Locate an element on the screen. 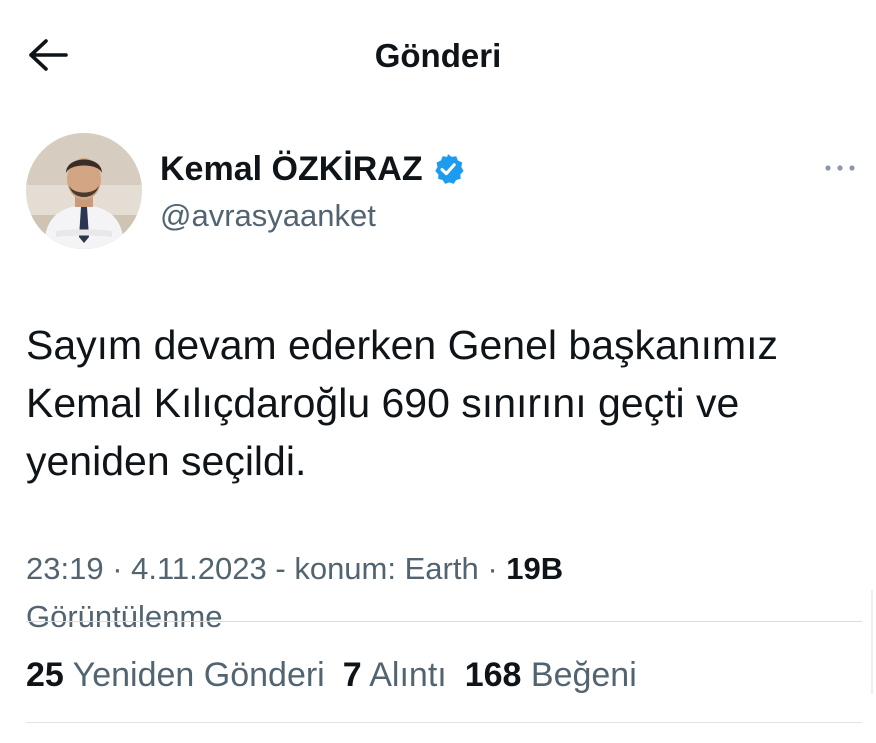 This screenshot has height=743, width=876. page-title: Gönderi is located at coordinates (438, 55).